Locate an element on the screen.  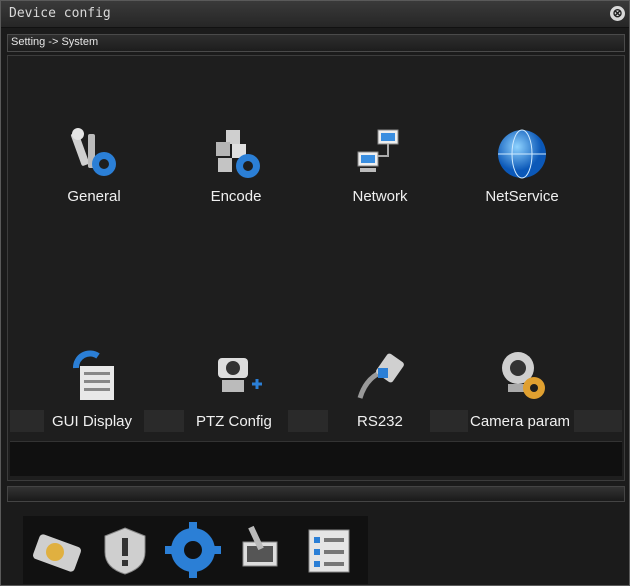
breadcrumb-text: Setting -> System is located at coordinates (55, 42).